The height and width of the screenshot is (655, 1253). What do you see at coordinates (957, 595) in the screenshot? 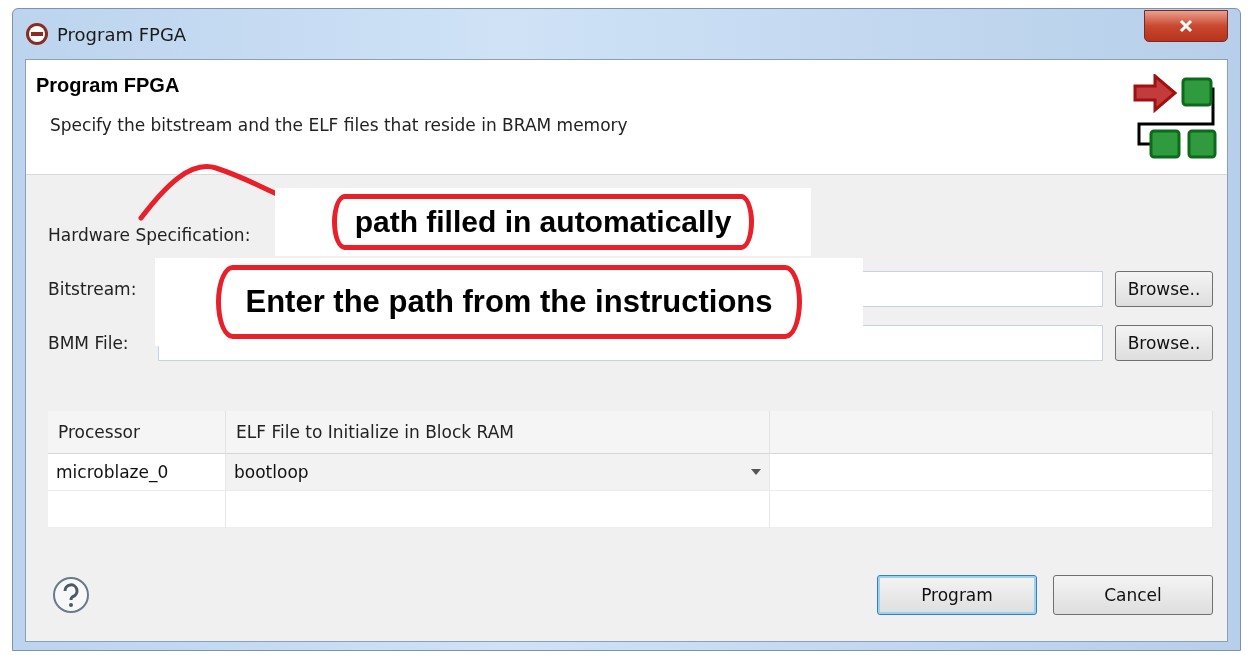
I see `program-button: Program` at bounding box center [957, 595].